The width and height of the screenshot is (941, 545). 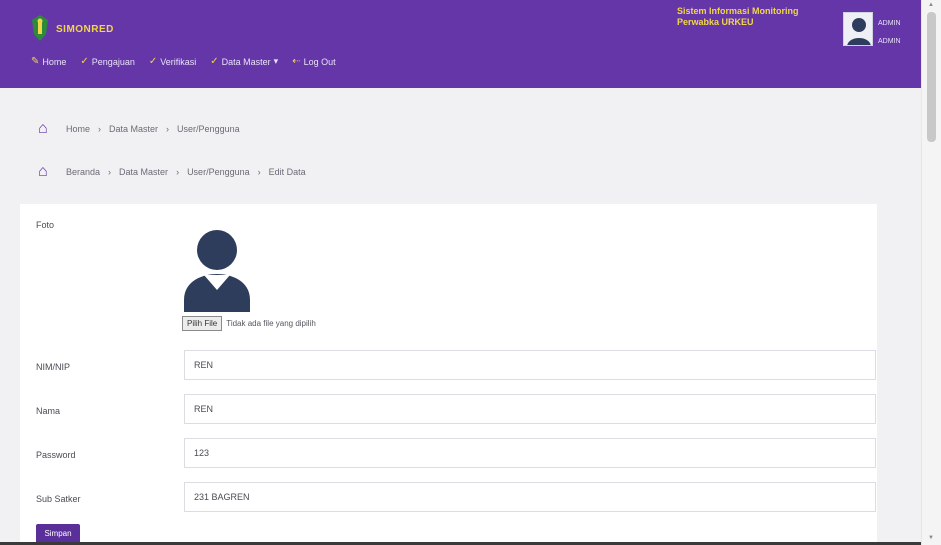 What do you see at coordinates (85, 29) in the screenshot?
I see `app-name: SIMONRED` at bounding box center [85, 29].